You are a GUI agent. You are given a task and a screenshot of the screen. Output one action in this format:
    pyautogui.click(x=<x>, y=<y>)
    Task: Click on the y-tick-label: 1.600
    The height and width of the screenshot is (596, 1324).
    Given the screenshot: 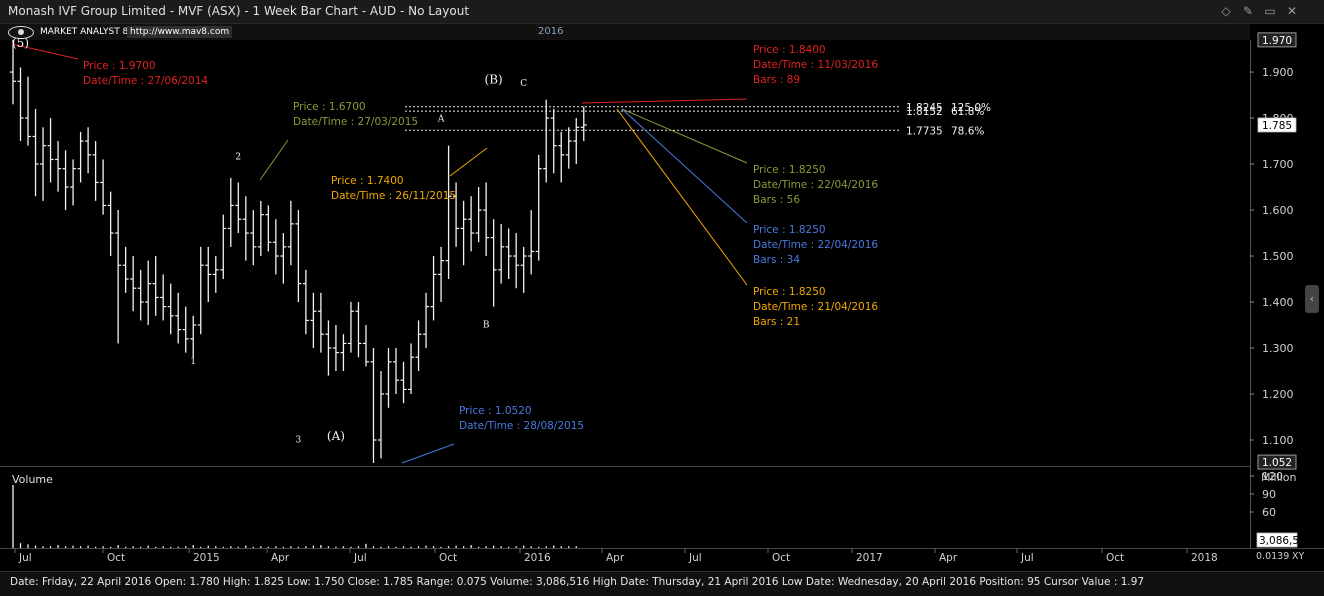 What is the action you would take?
    pyautogui.click(x=1278, y=210)
    